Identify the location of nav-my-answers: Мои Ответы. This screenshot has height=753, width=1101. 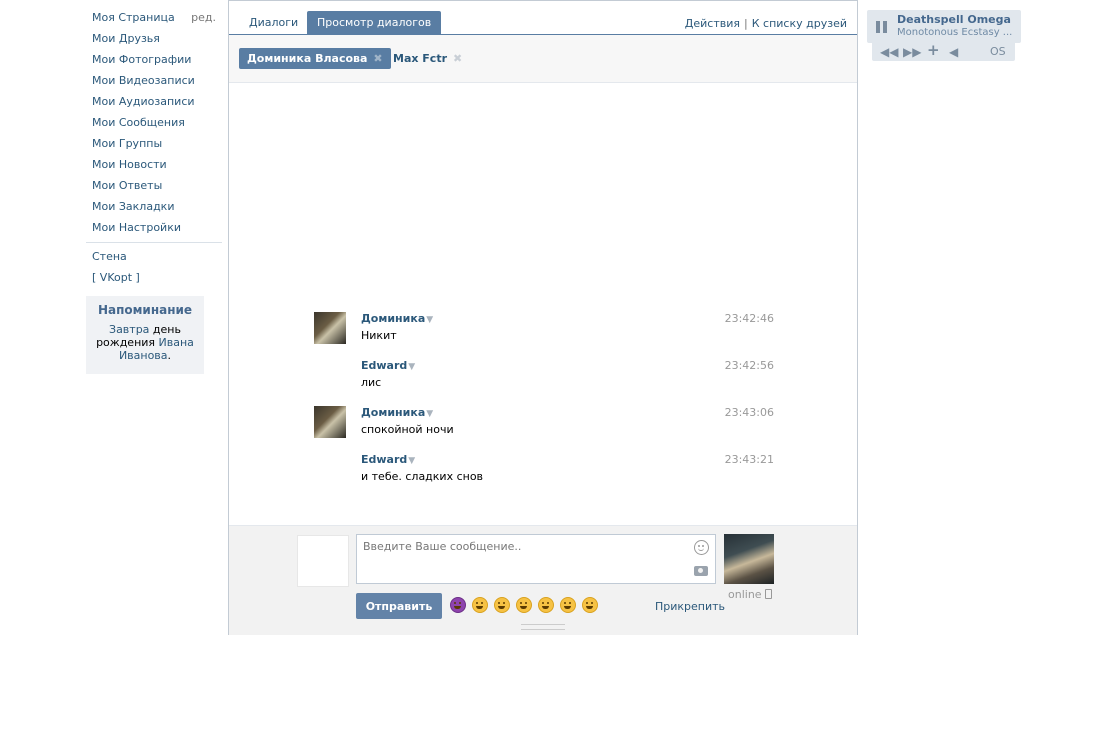
(154, 186).